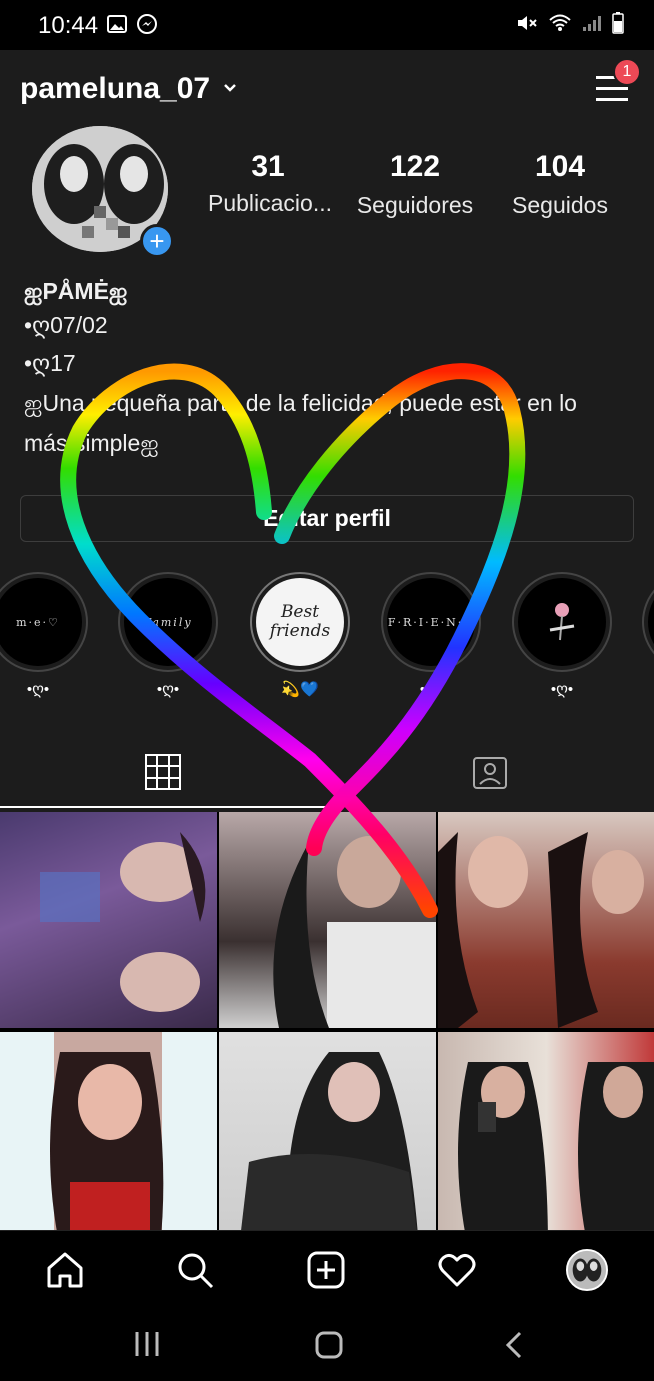 The width and height of the screenshot is (654, 1381). Describe the element at coordinates (147, 26) in the screenshot. I see `messenger-icon` at that location.